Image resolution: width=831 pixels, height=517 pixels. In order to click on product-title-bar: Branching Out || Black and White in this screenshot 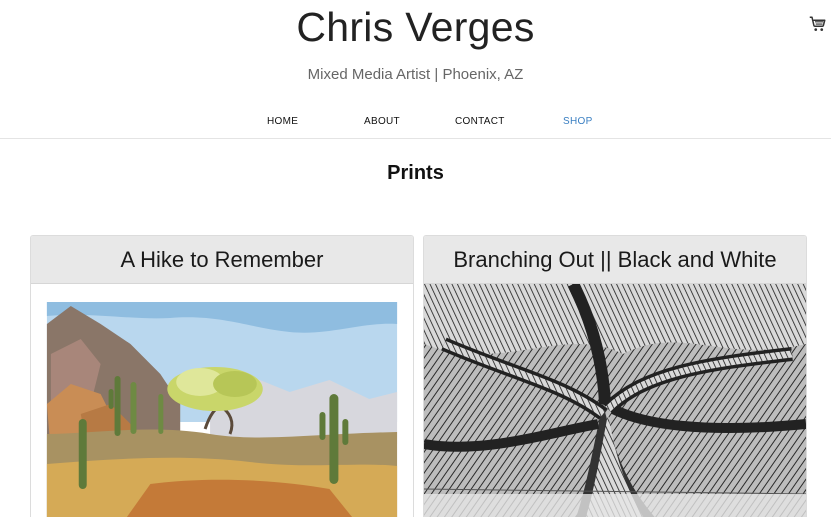, I will do `click(615, 260)`.